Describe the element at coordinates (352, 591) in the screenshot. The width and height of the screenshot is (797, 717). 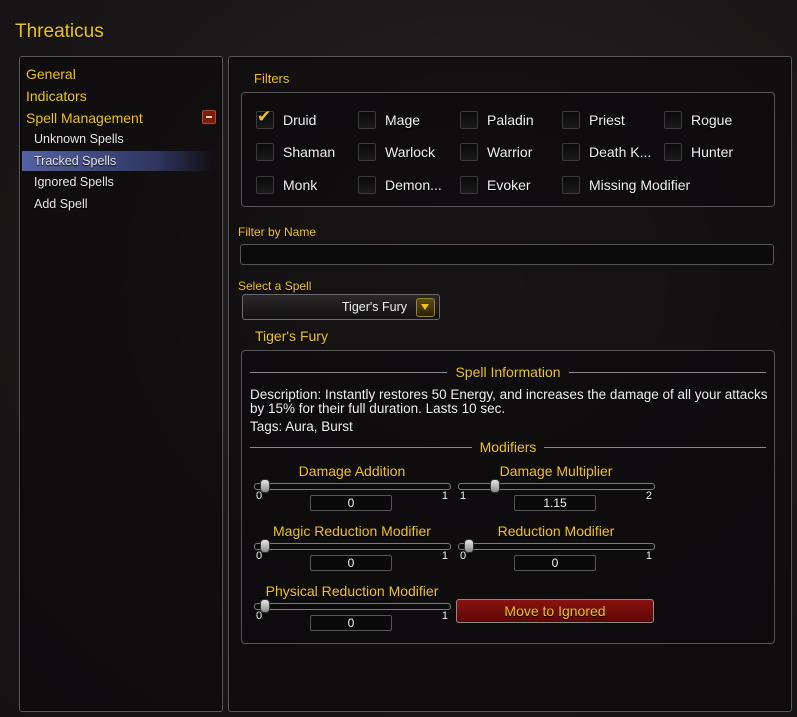
I see `physical-reduction-label: Physical Reduction Modifier` at that location.